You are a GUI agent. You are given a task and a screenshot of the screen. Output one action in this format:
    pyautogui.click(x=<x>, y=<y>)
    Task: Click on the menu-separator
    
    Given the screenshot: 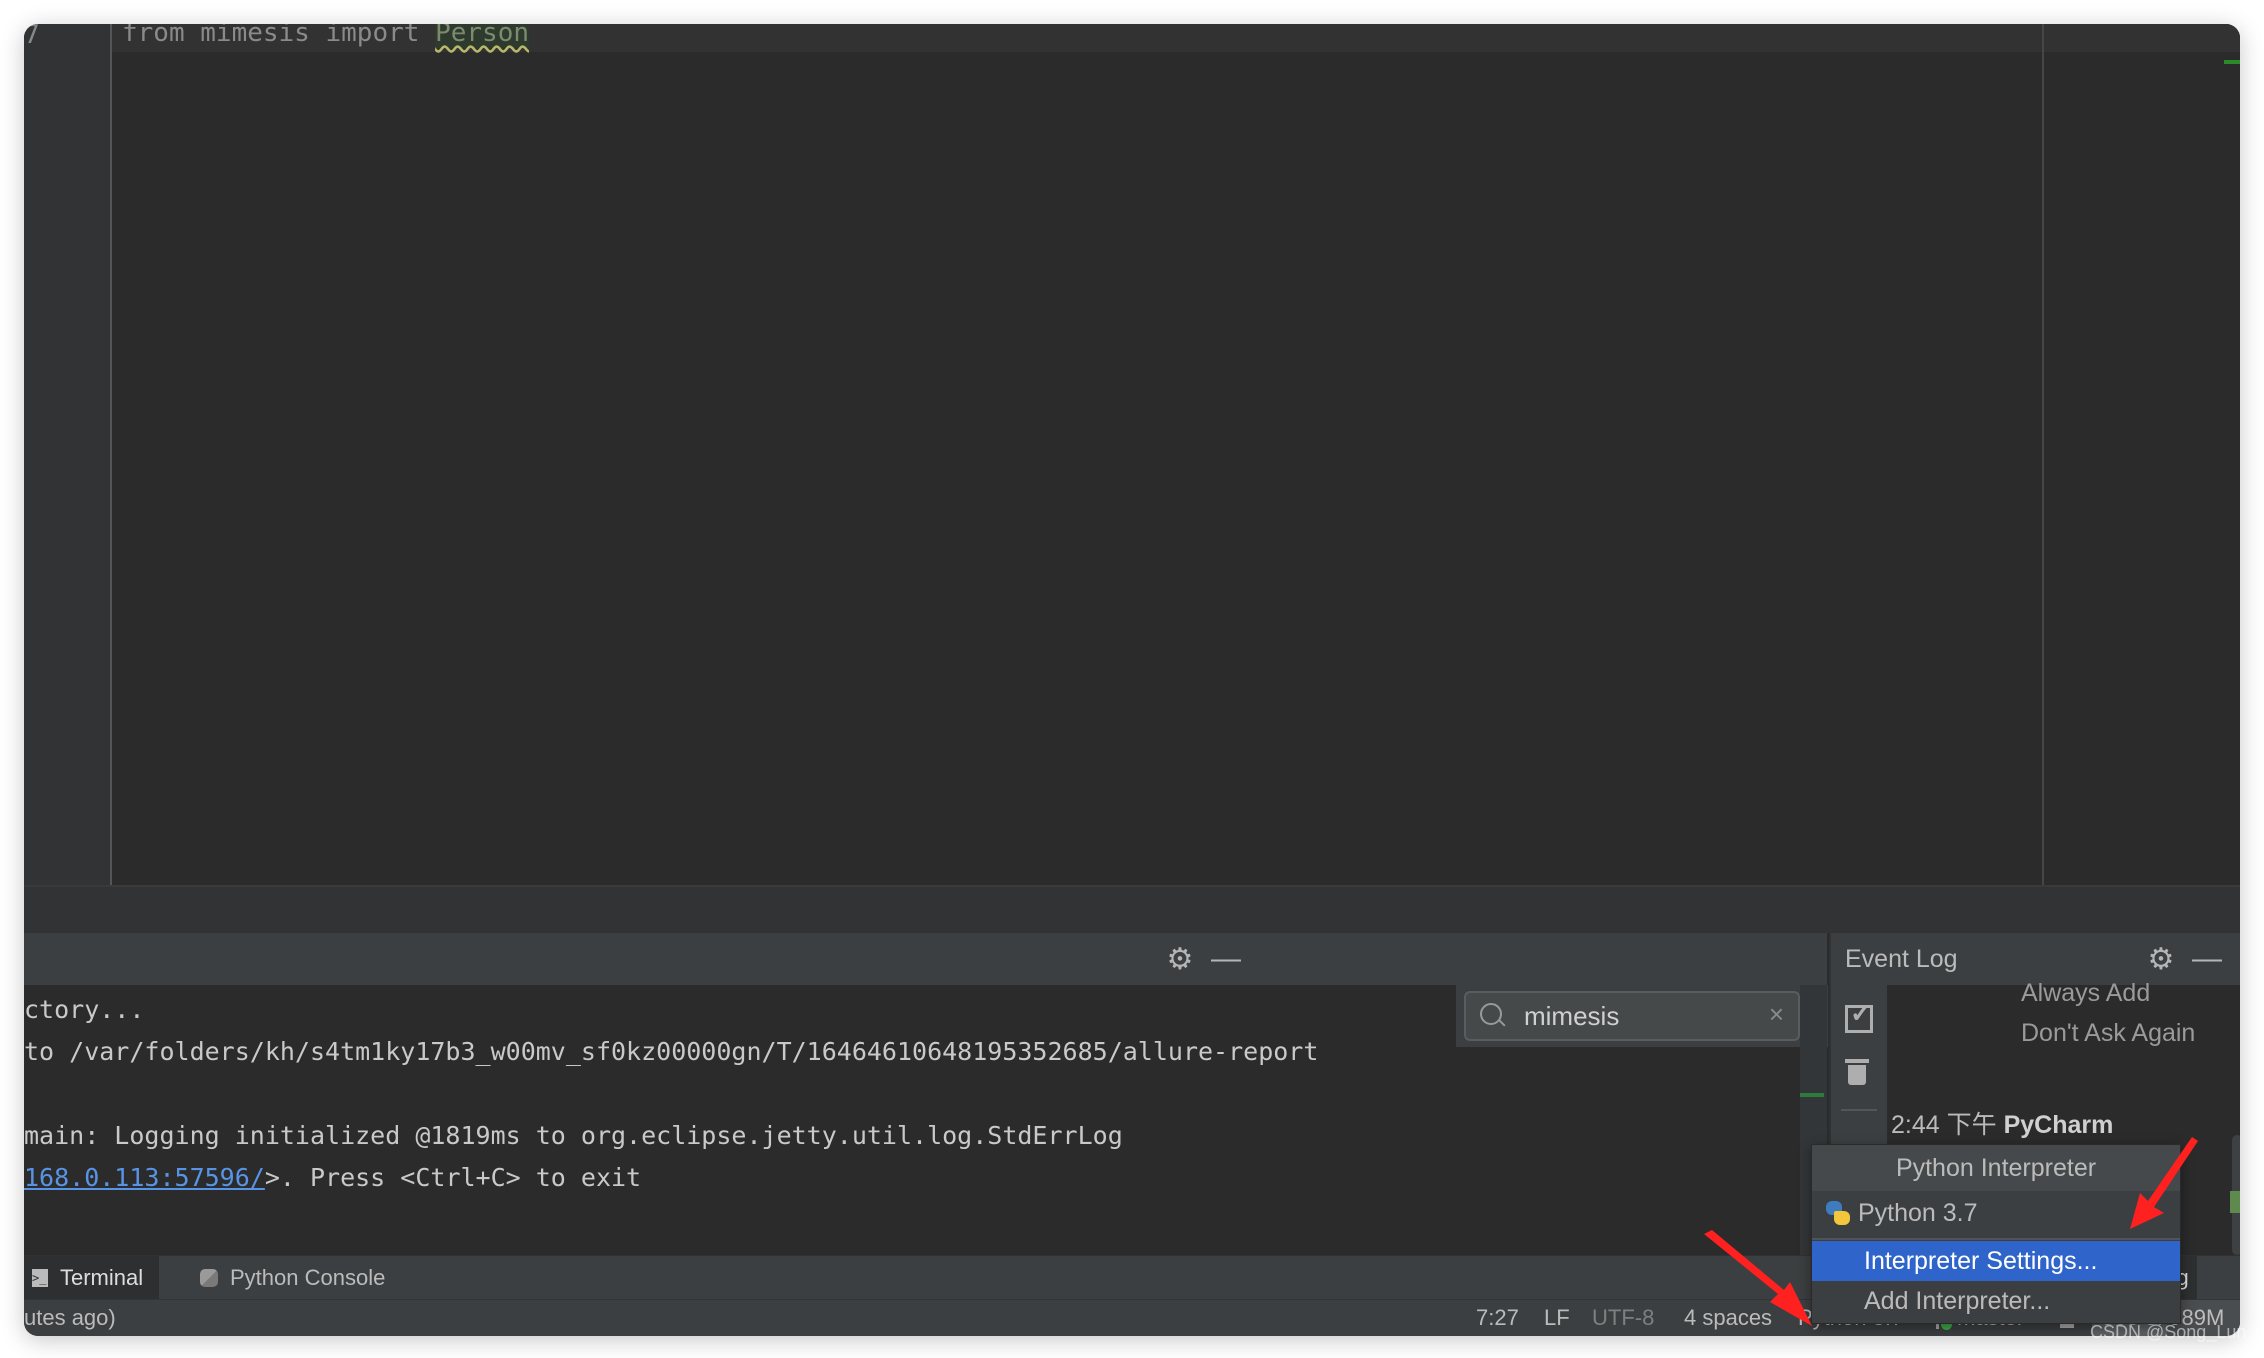 What is the action you would take?
    pyautogui.click(x=1996, y=1239)
    